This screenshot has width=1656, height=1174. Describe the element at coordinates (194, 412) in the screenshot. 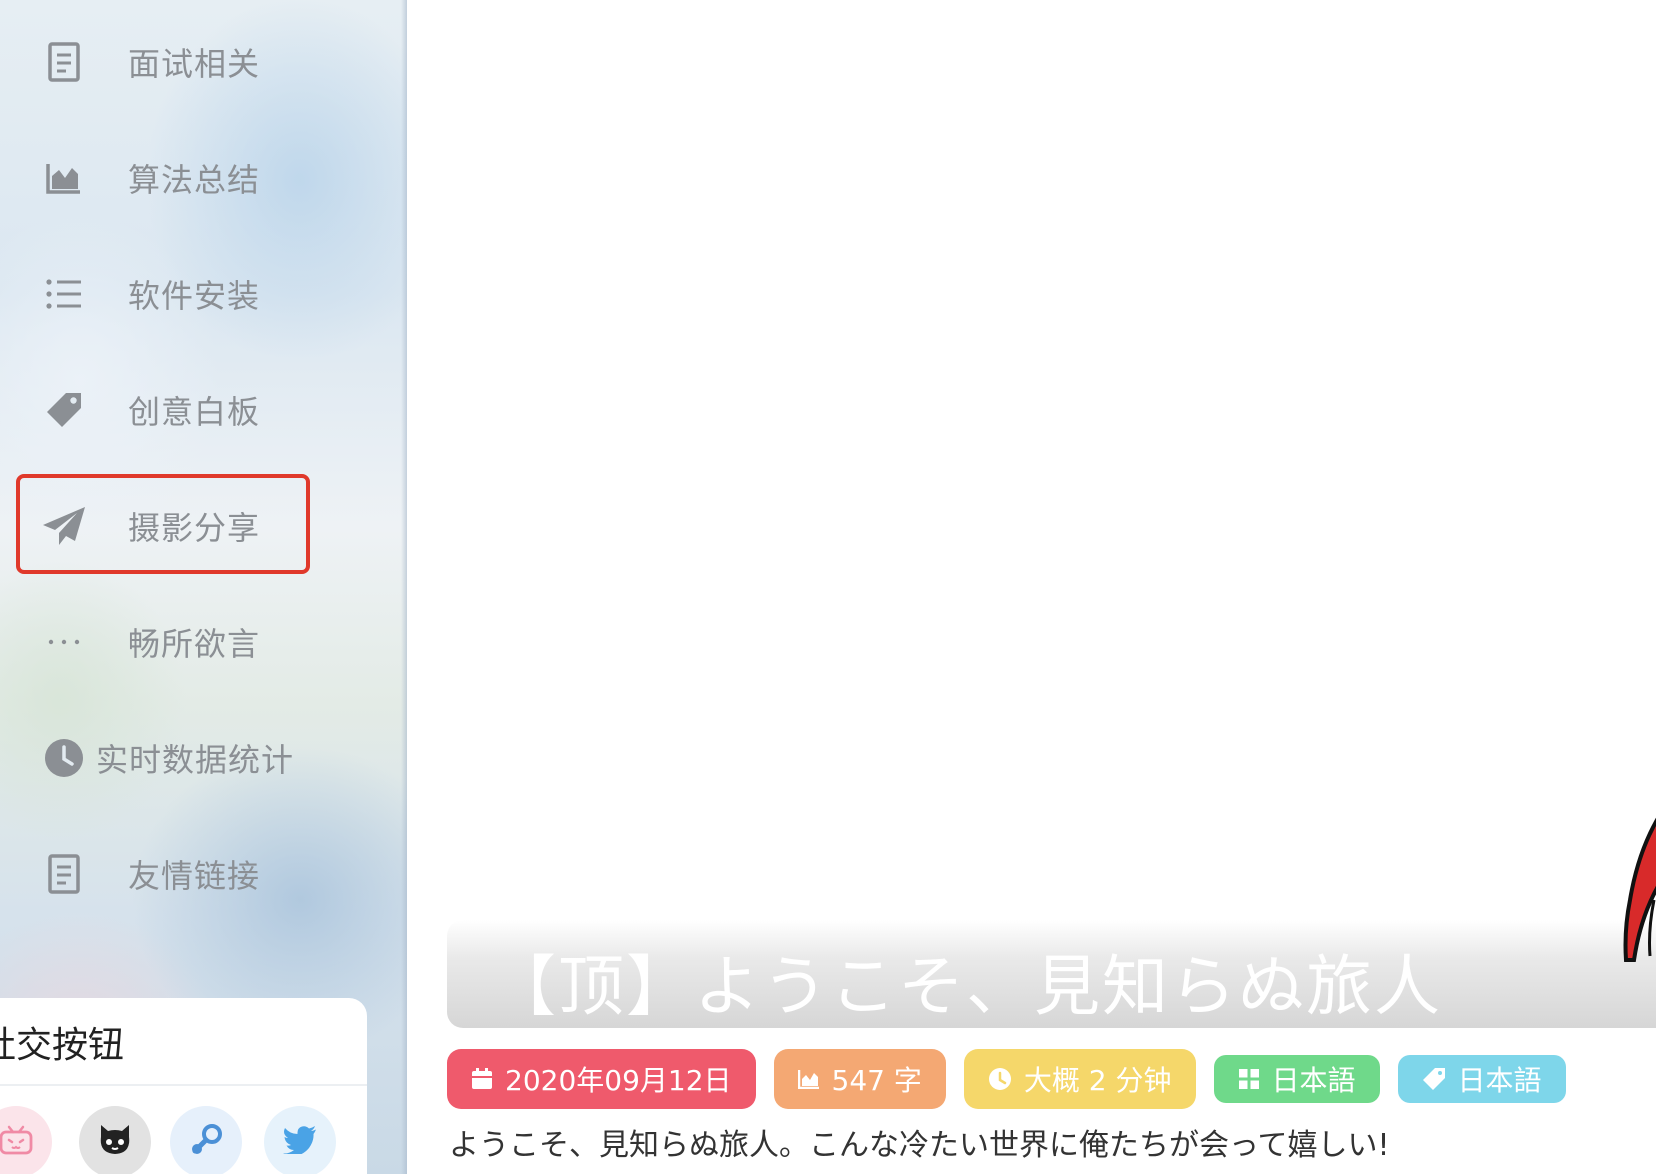

I see `sidebar-item-label: 创意白板` at that location.